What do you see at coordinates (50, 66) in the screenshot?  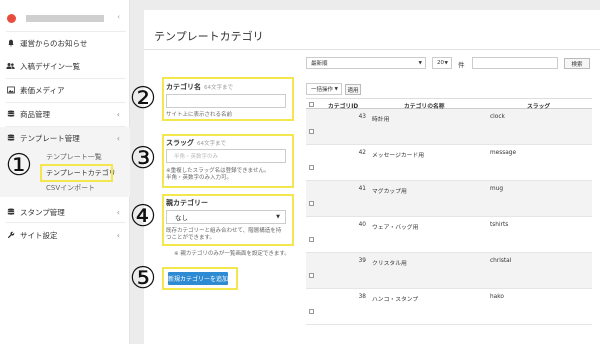 I see `sidebar-item-label: 入稿デザイン一覧` at bounding box center [50, 66].